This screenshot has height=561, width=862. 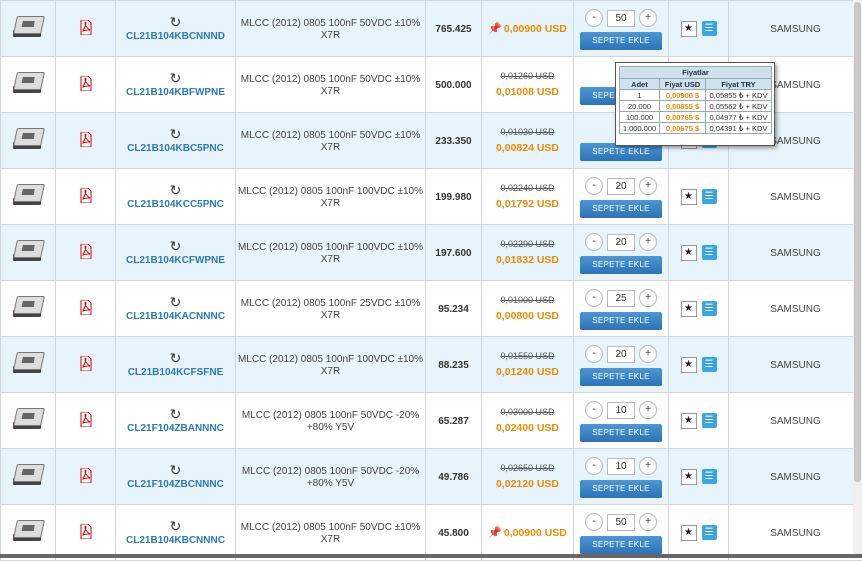 I want to click on tier-price-try: 0,05562 ₺ + KDV, so click(x=739, y=106).